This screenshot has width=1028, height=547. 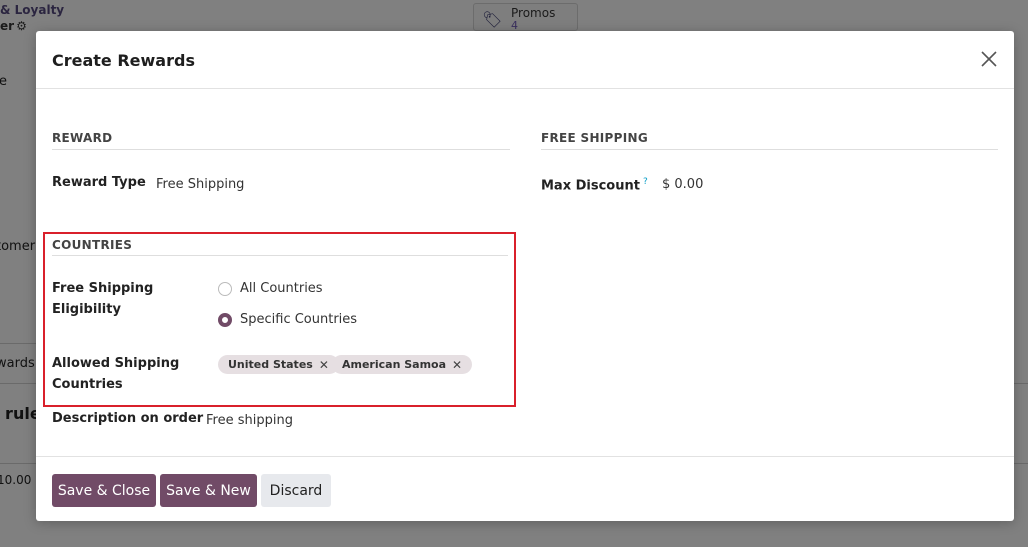 I want to click on eligibility-label: Free Shipping Eligibility, so click(x=103, y=299).